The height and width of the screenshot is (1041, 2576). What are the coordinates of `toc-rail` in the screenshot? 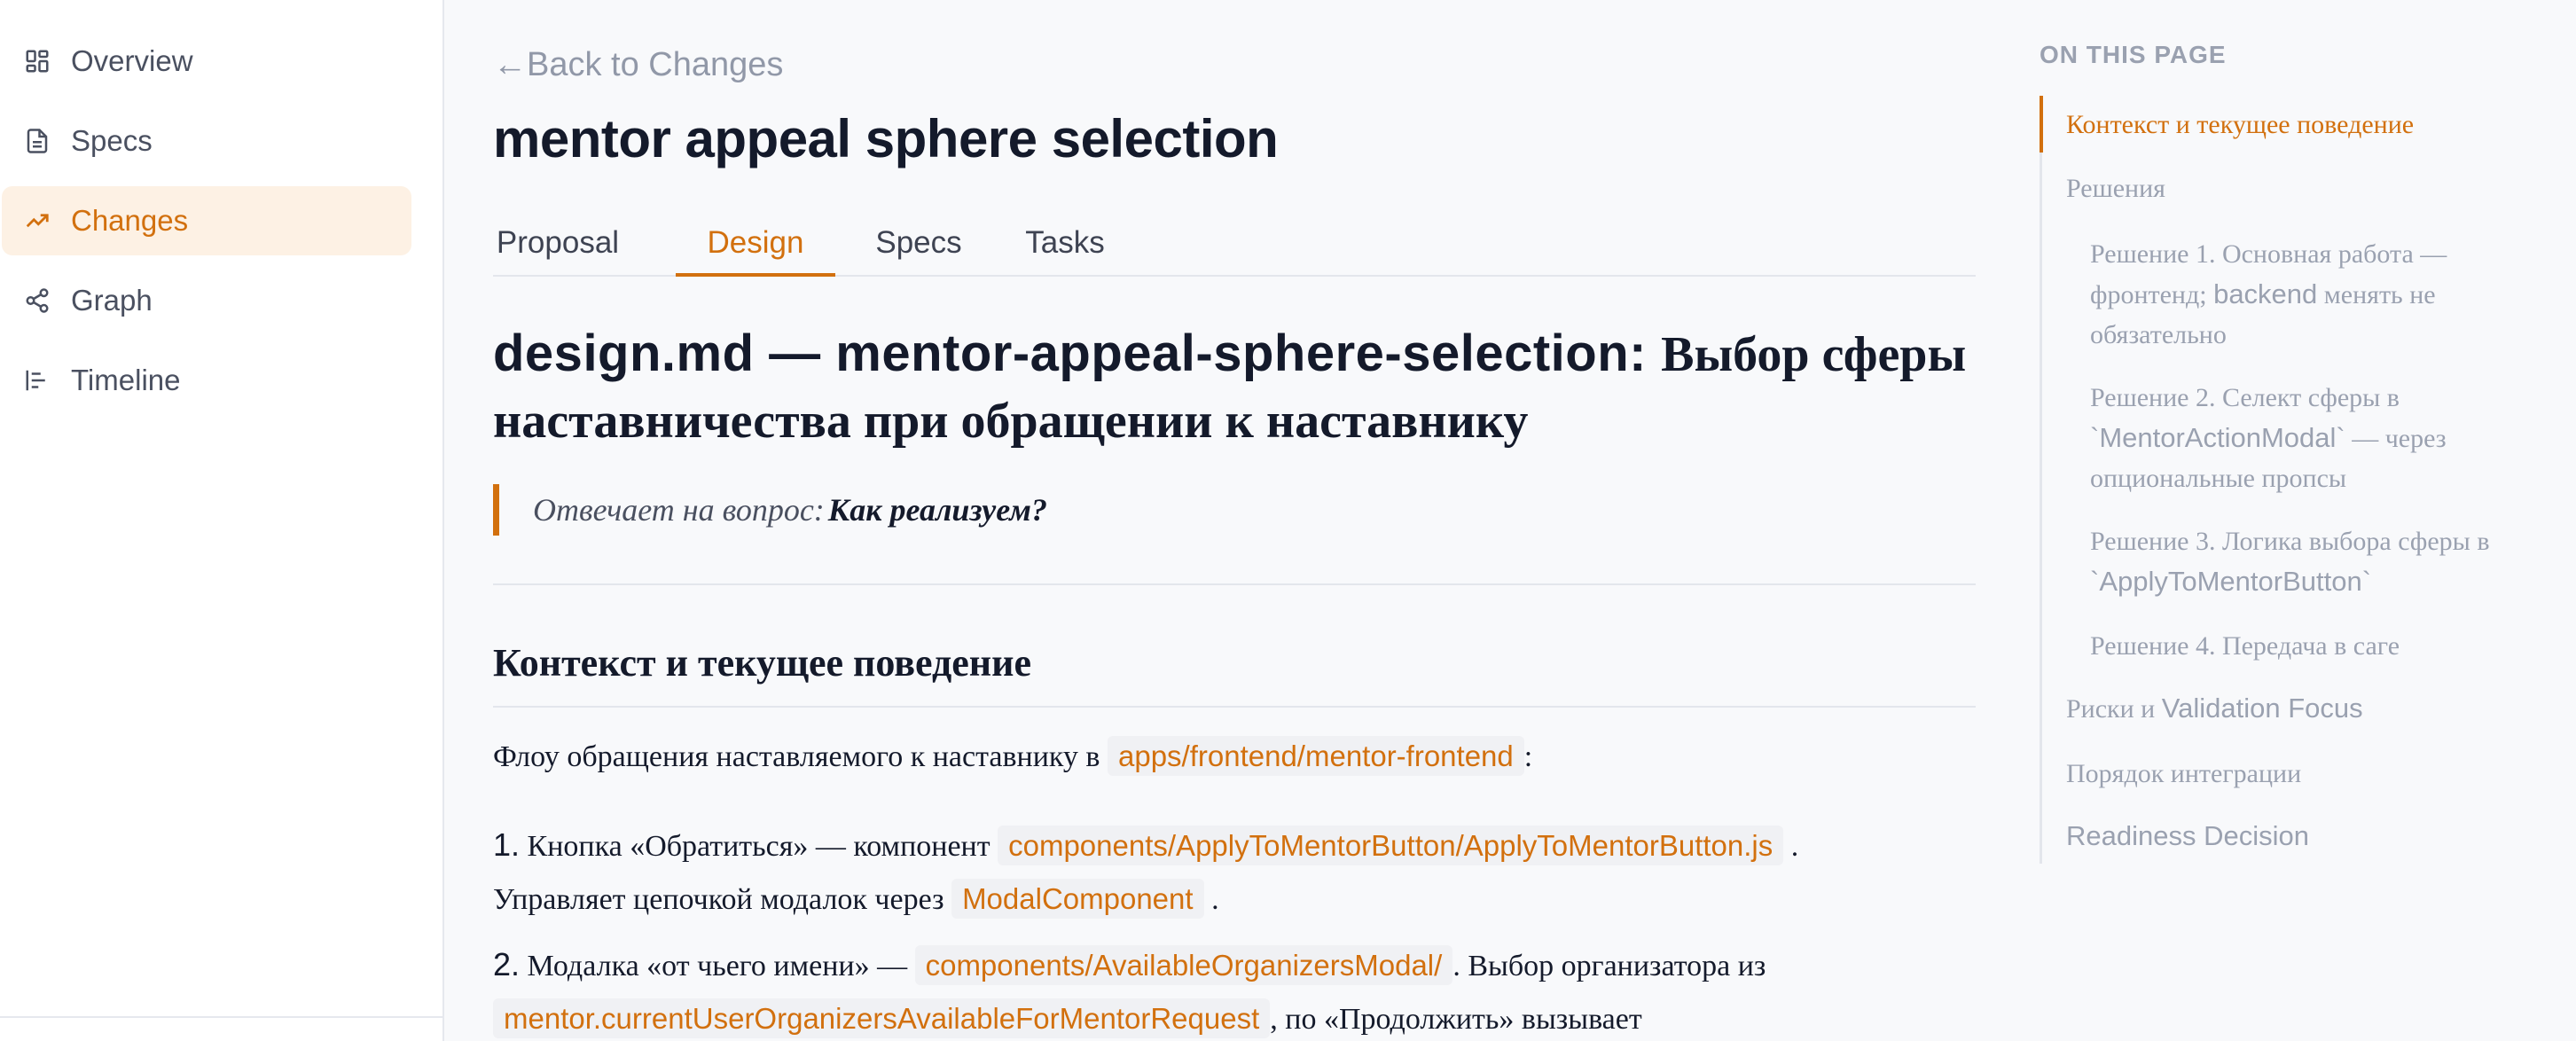 It's located at (2041, 480).